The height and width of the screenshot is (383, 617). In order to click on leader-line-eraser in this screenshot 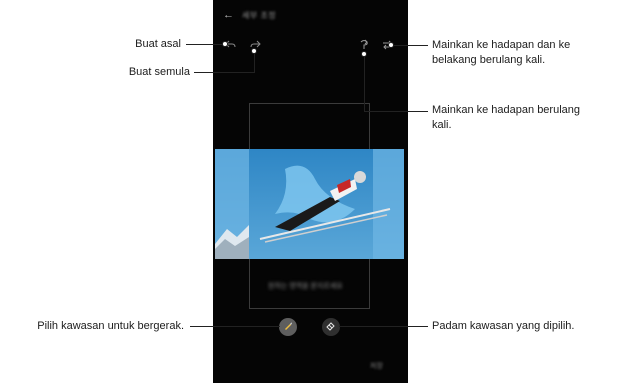, I will do `click(383, 326)`.